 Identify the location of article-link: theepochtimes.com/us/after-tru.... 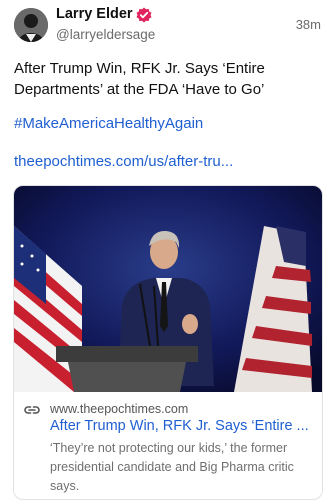
(123, 161).